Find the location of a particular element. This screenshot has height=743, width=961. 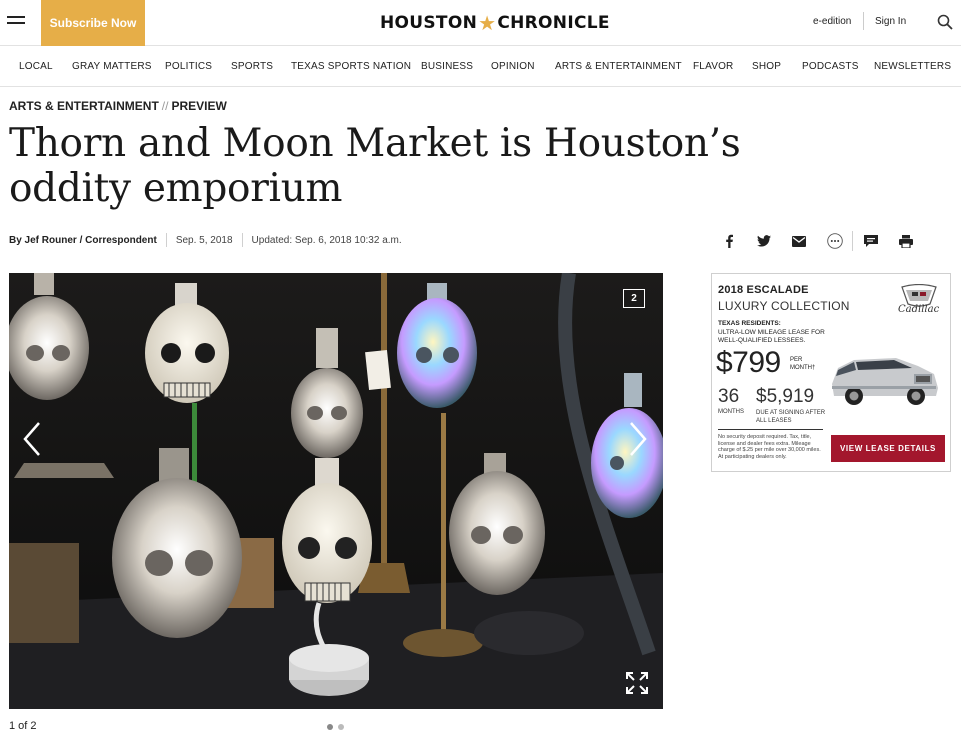

ad-due: $5,919 is located at coordinates (785, 396).